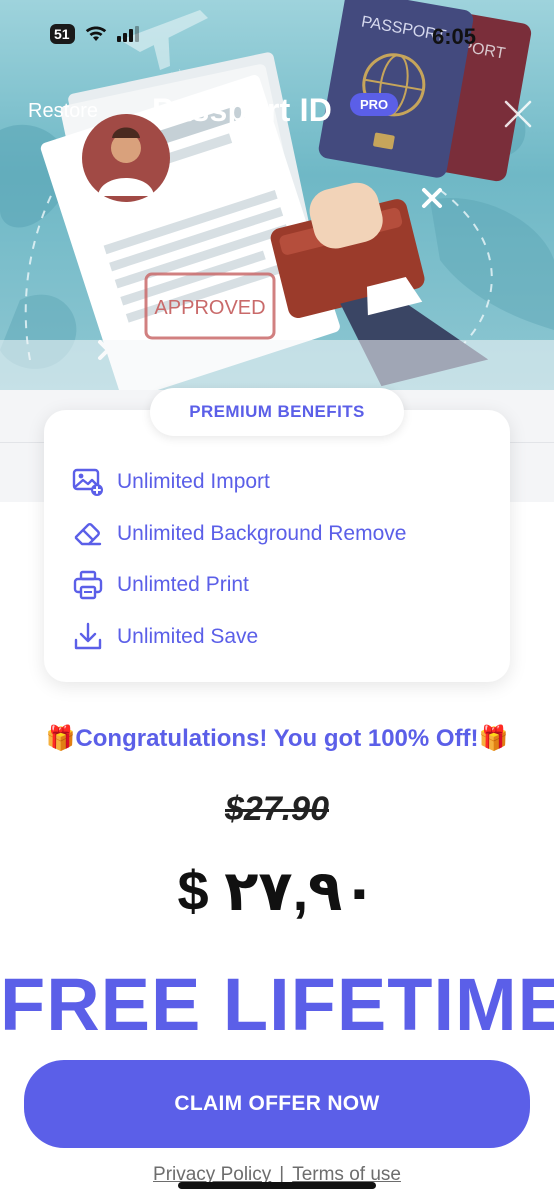 The width and height of the screenshot is (554, 1200). I want to click on benefit-label: Unlimited Import, so click(193, 481).